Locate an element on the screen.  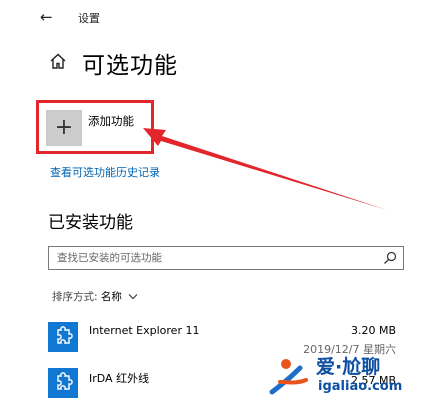
highlight-box is located at coordinates (95, 127).